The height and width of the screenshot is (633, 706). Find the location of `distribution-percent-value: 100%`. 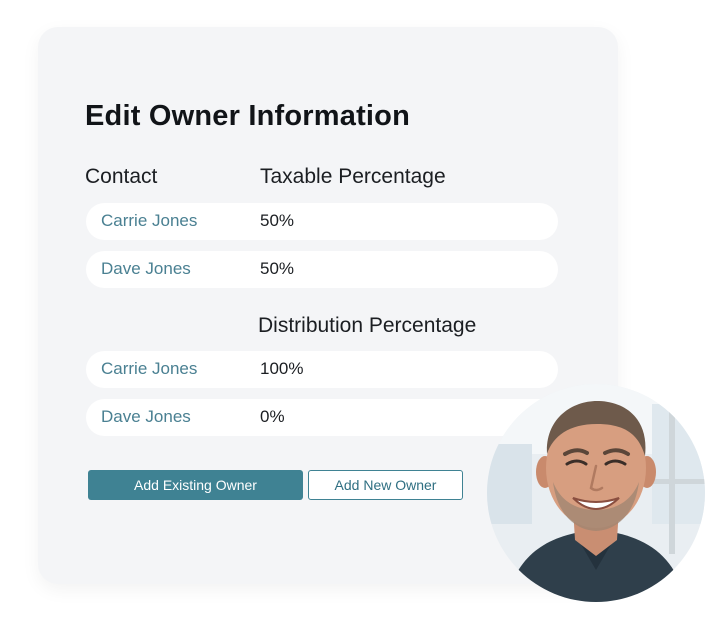

distribution-percent-value: 100% is located at coordinates (282, 368).